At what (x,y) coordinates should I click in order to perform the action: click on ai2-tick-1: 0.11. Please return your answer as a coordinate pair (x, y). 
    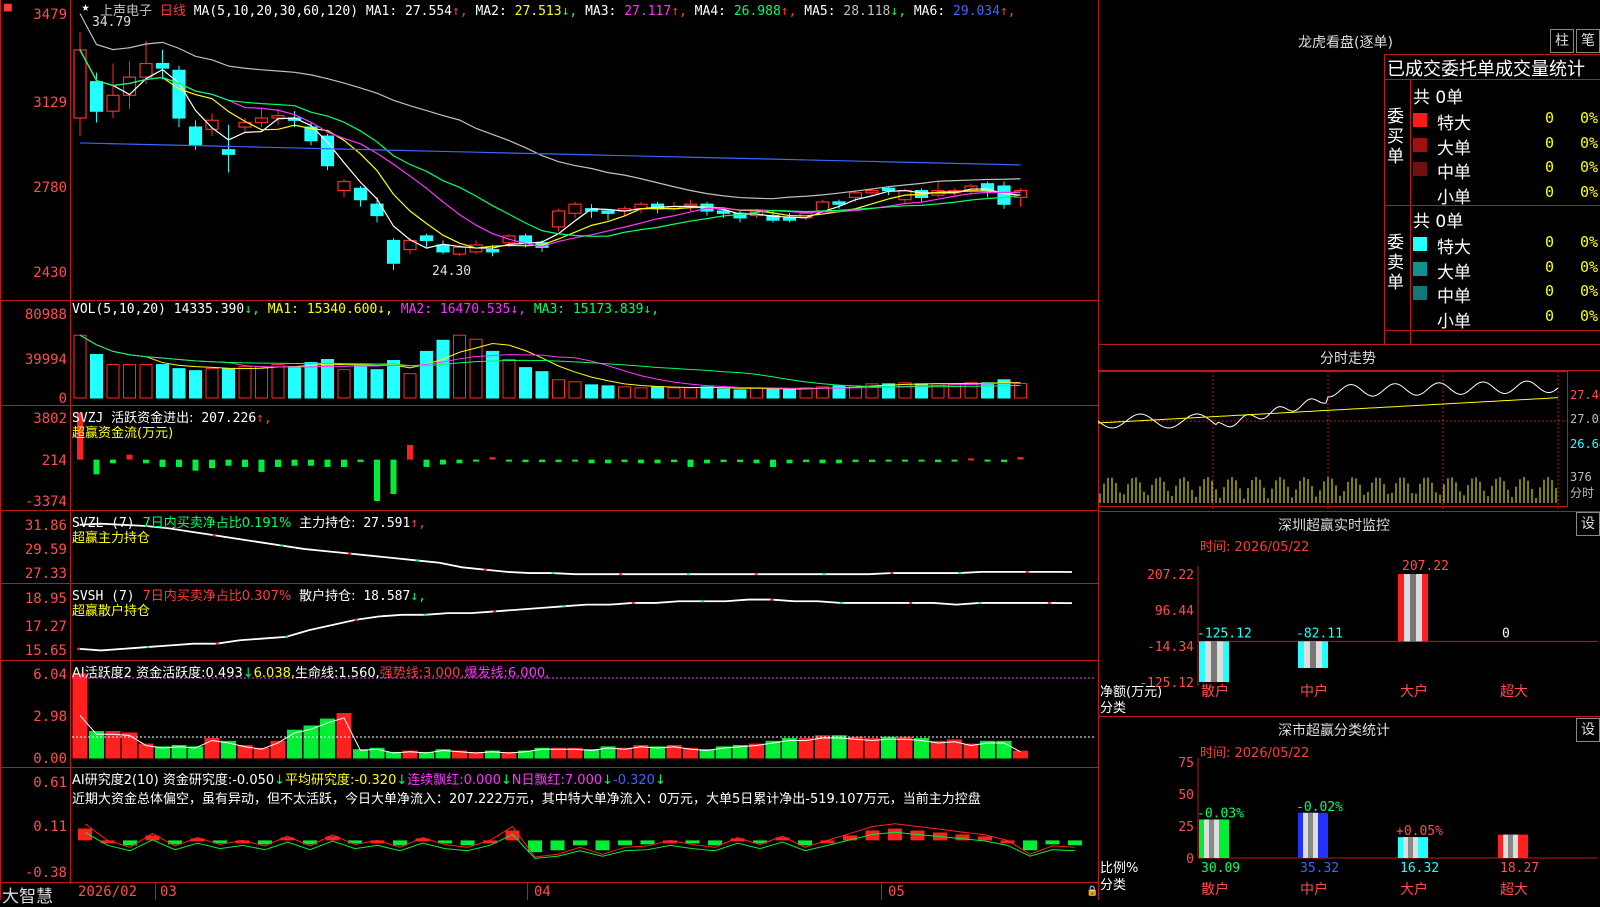
    Looking at the image, I should click on (50, 827).